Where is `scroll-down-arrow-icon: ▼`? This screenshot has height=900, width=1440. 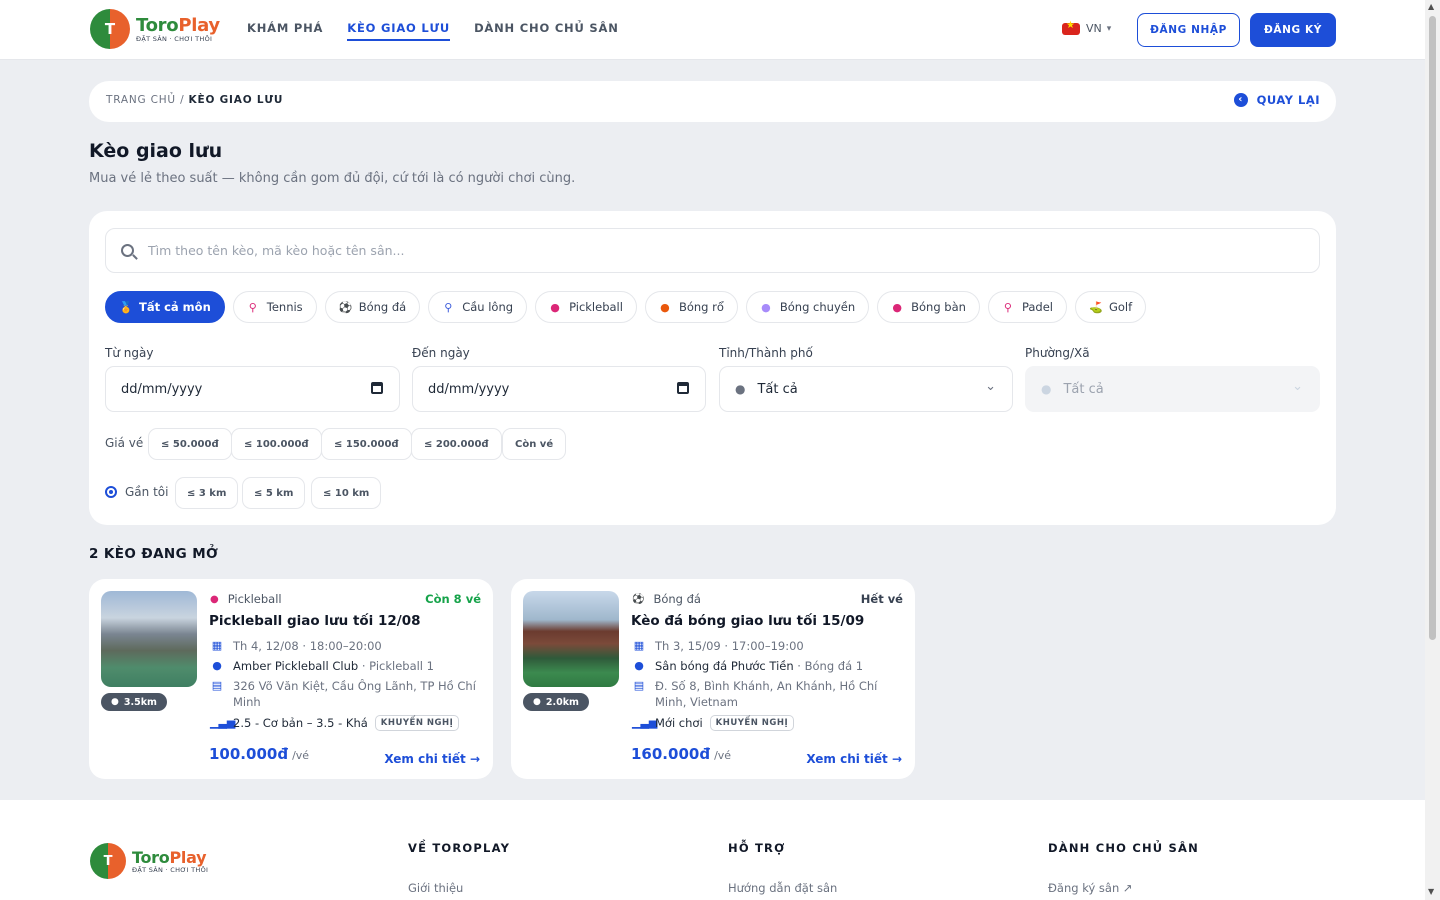 scroll-down-arrow-icon: ▼ is located at coordinates (1431, 891).